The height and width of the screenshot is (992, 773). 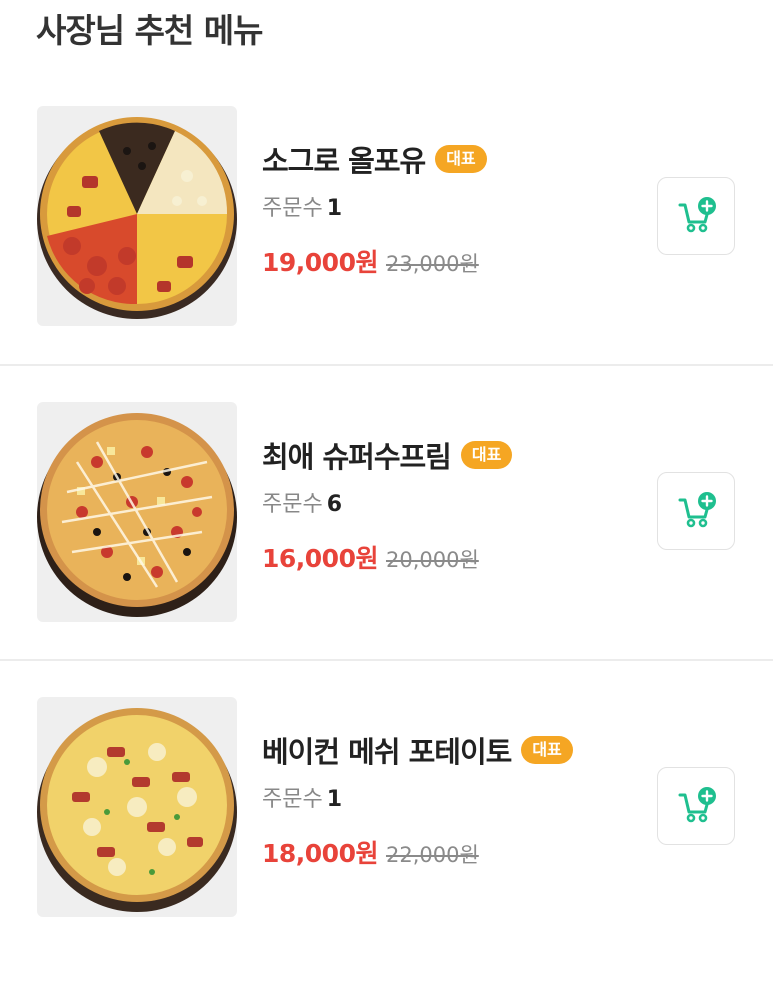 What do you see at coordinates (320, 262) in the screenshot?
I see `sale-price: 19,000원` at bounding box center [320, 262].